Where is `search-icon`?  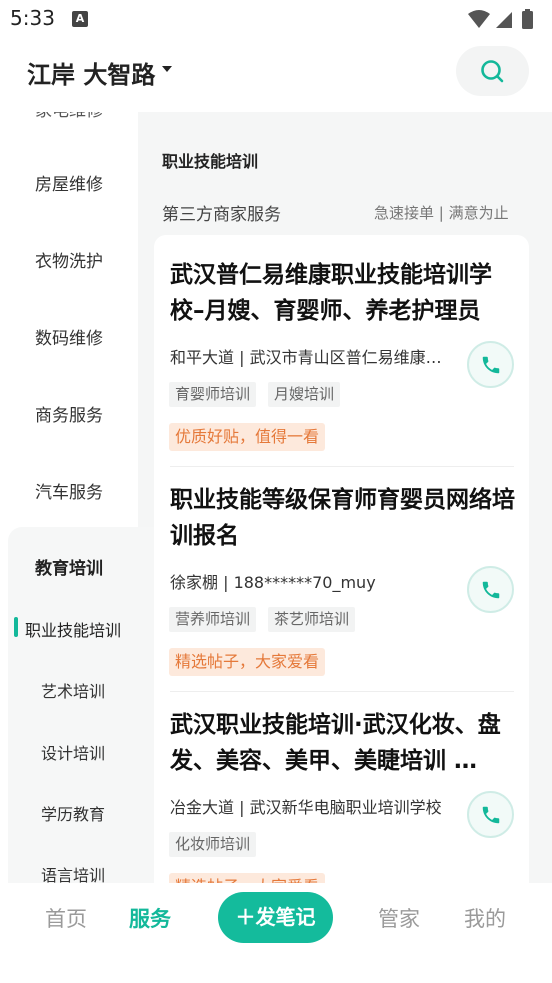 search-icon is located at coordinates (492, 71).